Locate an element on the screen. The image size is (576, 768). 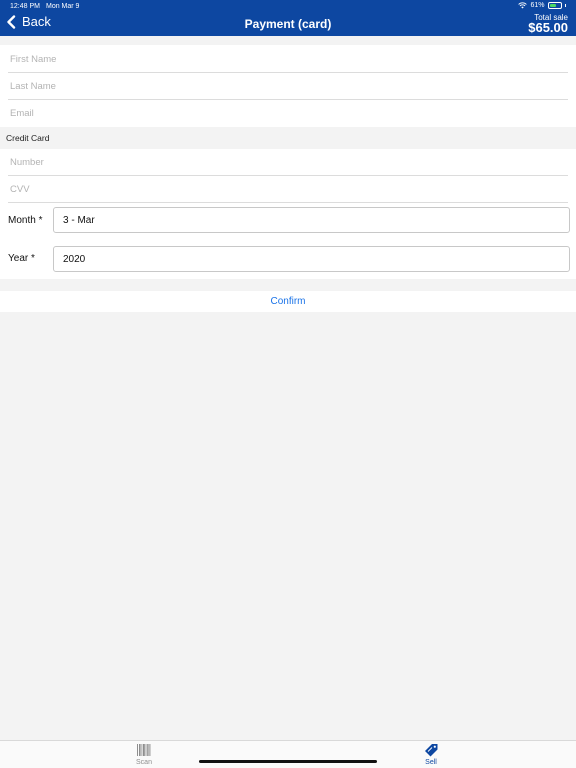
status-indicators: 61% is located at coordinates (542, 5).